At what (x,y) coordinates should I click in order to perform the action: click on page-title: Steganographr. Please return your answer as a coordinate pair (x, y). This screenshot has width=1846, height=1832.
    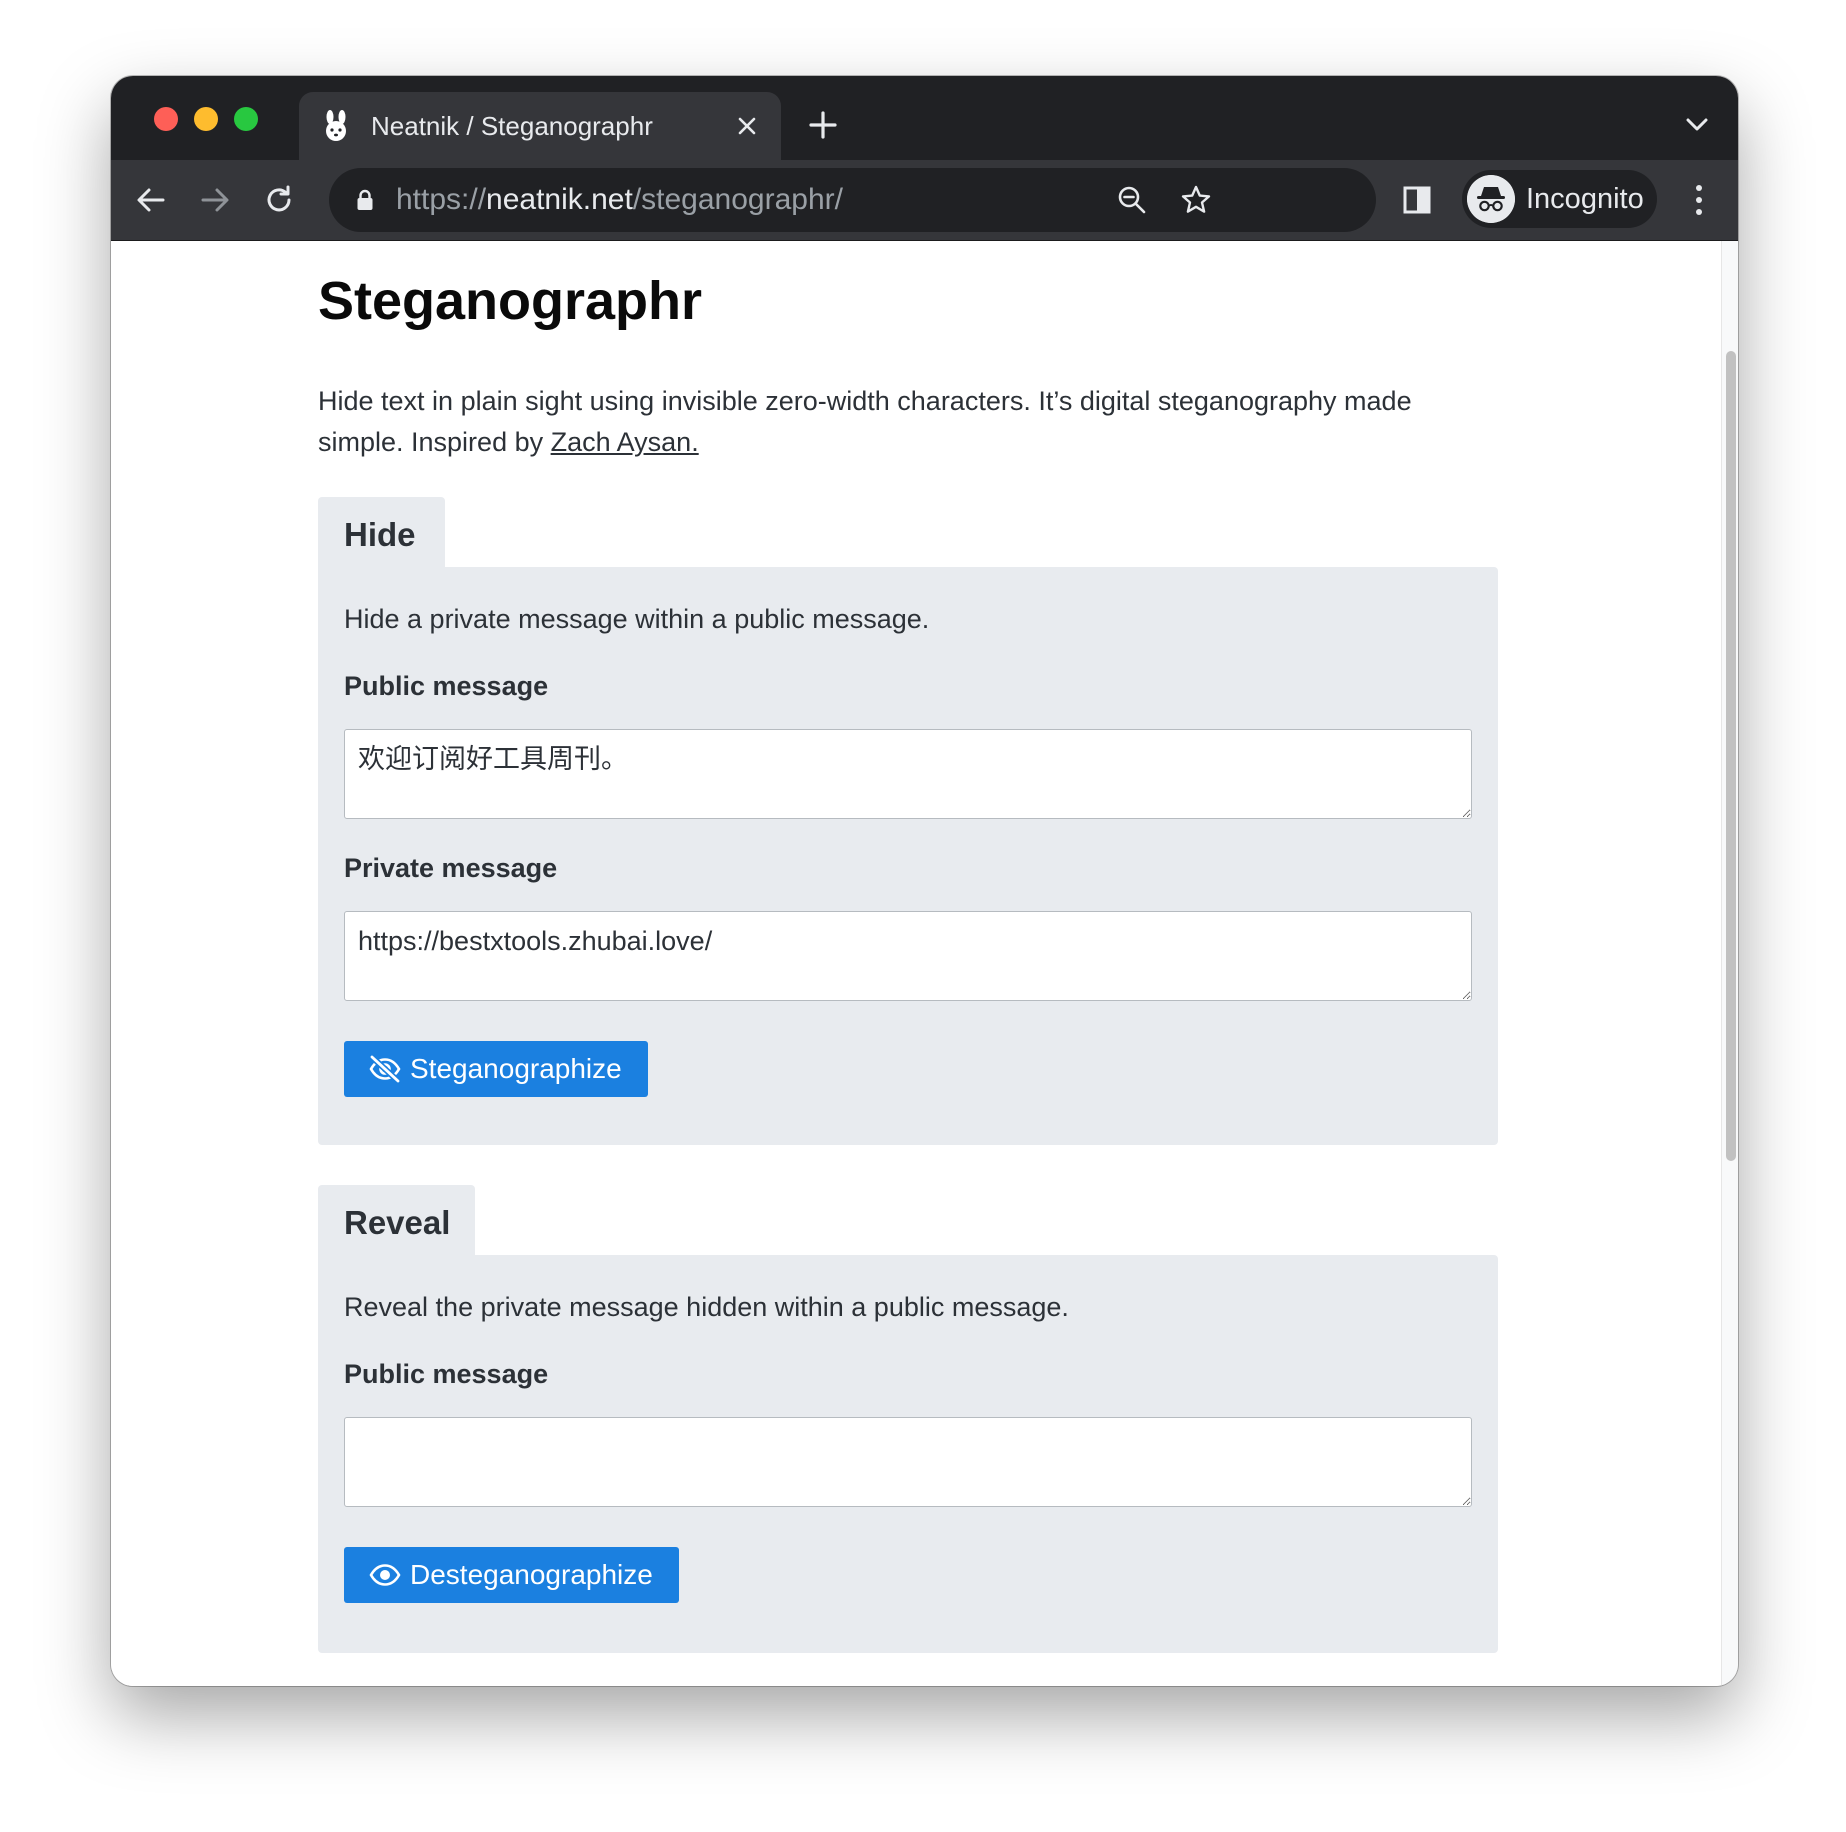
    Looking at the image, I should click on (510, 301).